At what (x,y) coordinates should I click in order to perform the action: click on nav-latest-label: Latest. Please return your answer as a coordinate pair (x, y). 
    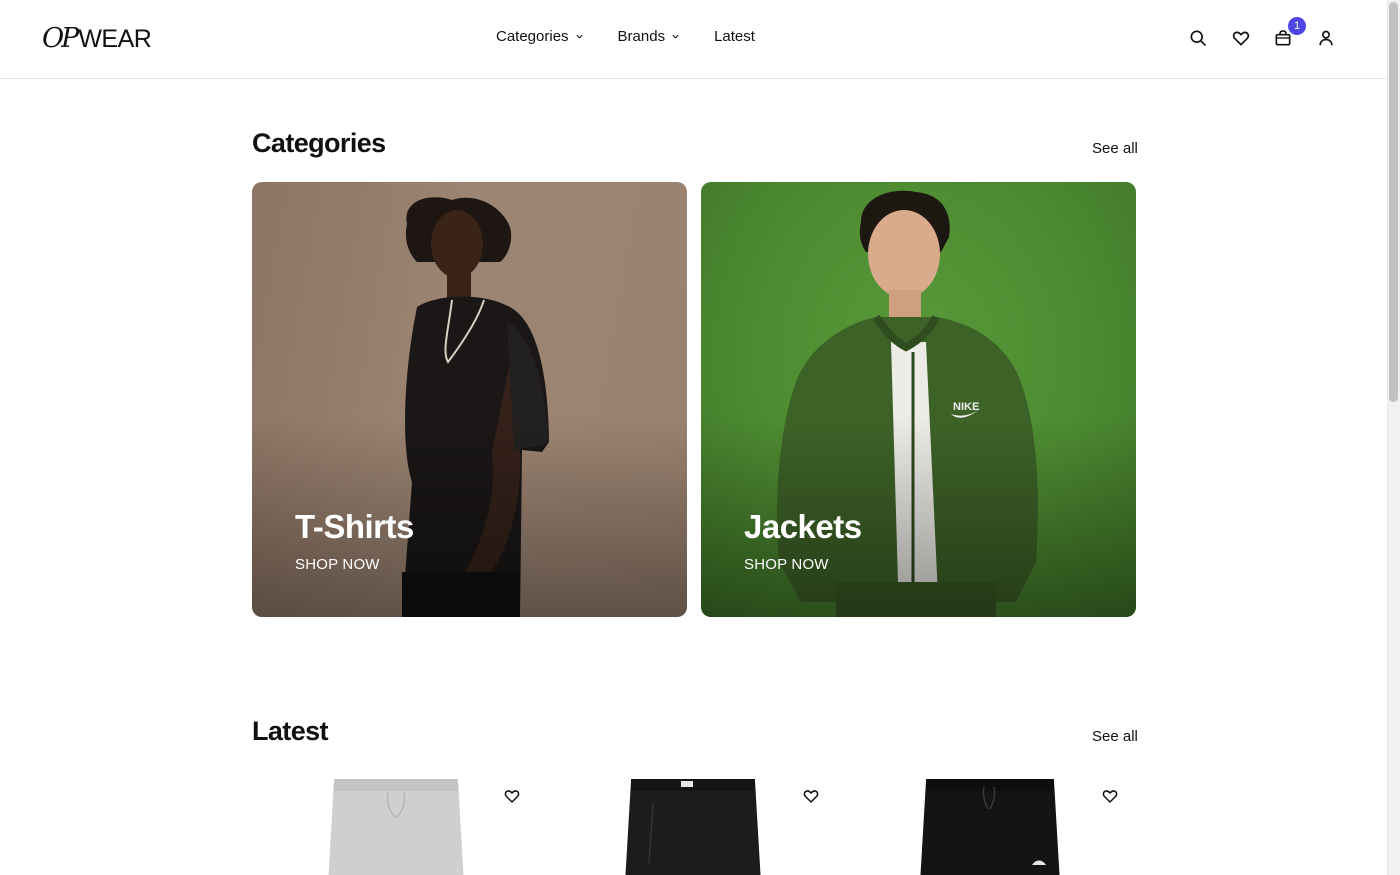
    Looking at the image, I should click on (734, 36).